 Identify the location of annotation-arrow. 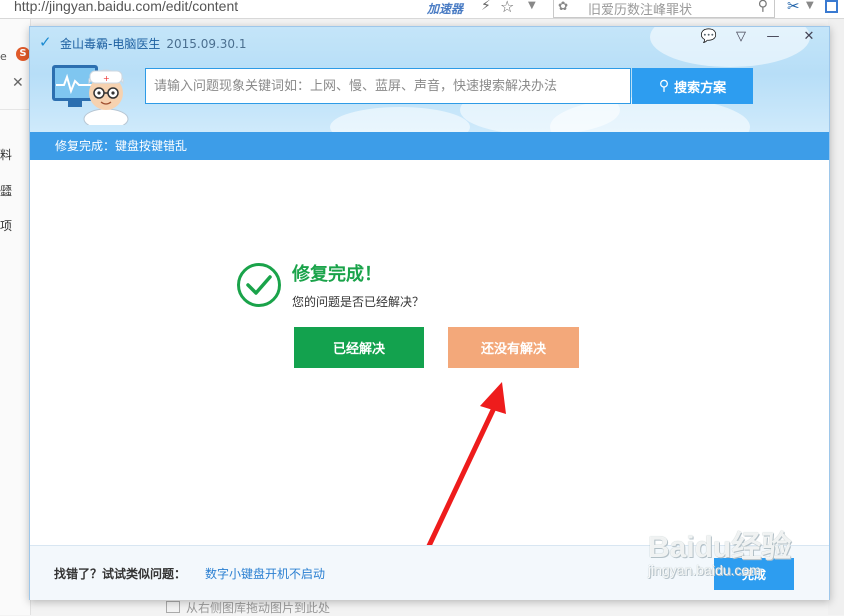
(462, 476).